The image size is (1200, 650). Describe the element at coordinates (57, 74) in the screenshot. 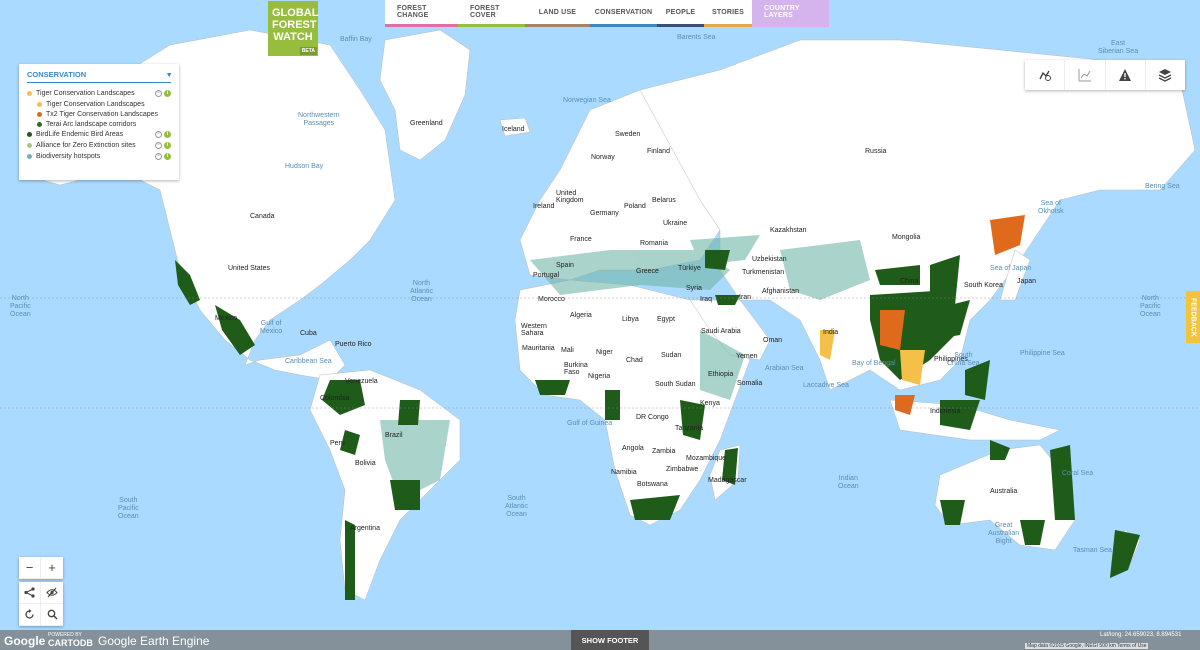

I see `legend-title: CONSERVATION` at that location.